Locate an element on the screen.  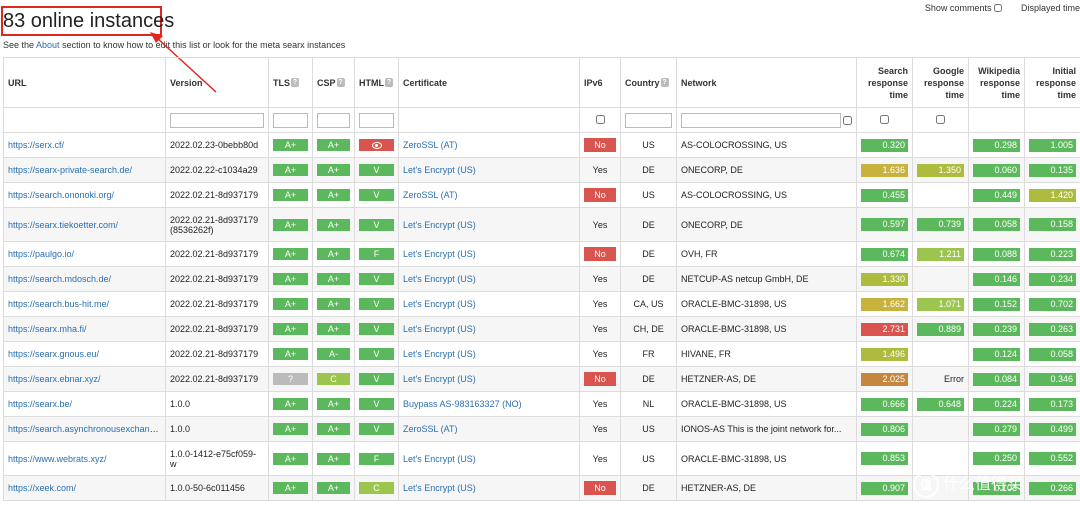
instance-url-link: https://searx.ebnar.xyz/ is located at coordinates (54, 379).